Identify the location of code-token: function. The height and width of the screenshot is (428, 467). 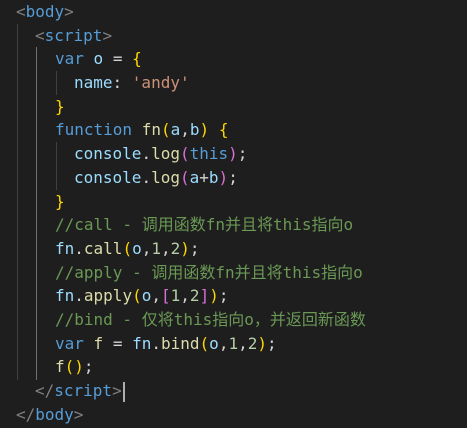
(94, 130).